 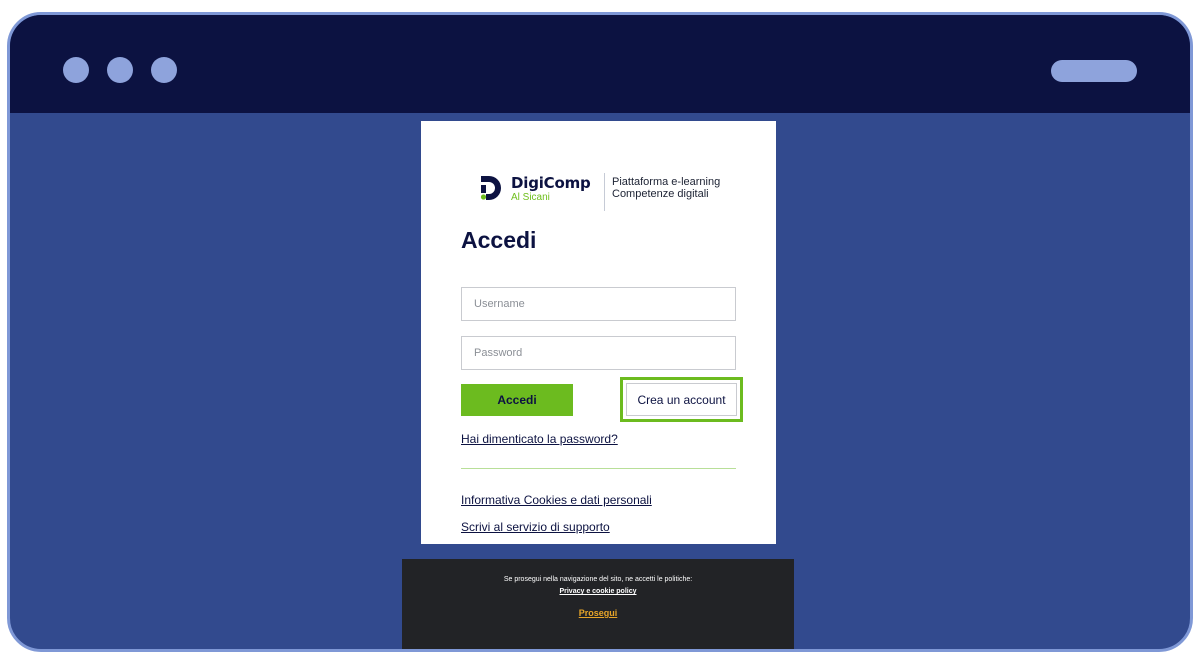 I want to click on browser-titlebar, so click(x=600, y=64).